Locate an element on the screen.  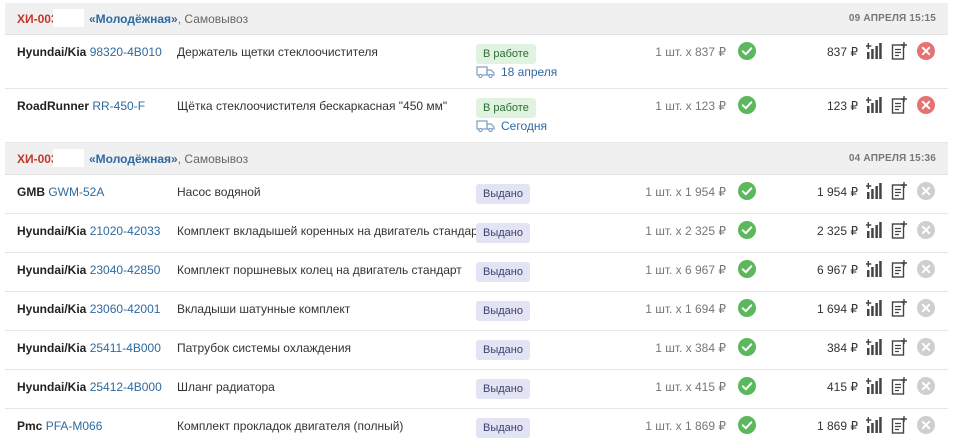
delivery-date: Сегодня is located at coordinates (511, 126).